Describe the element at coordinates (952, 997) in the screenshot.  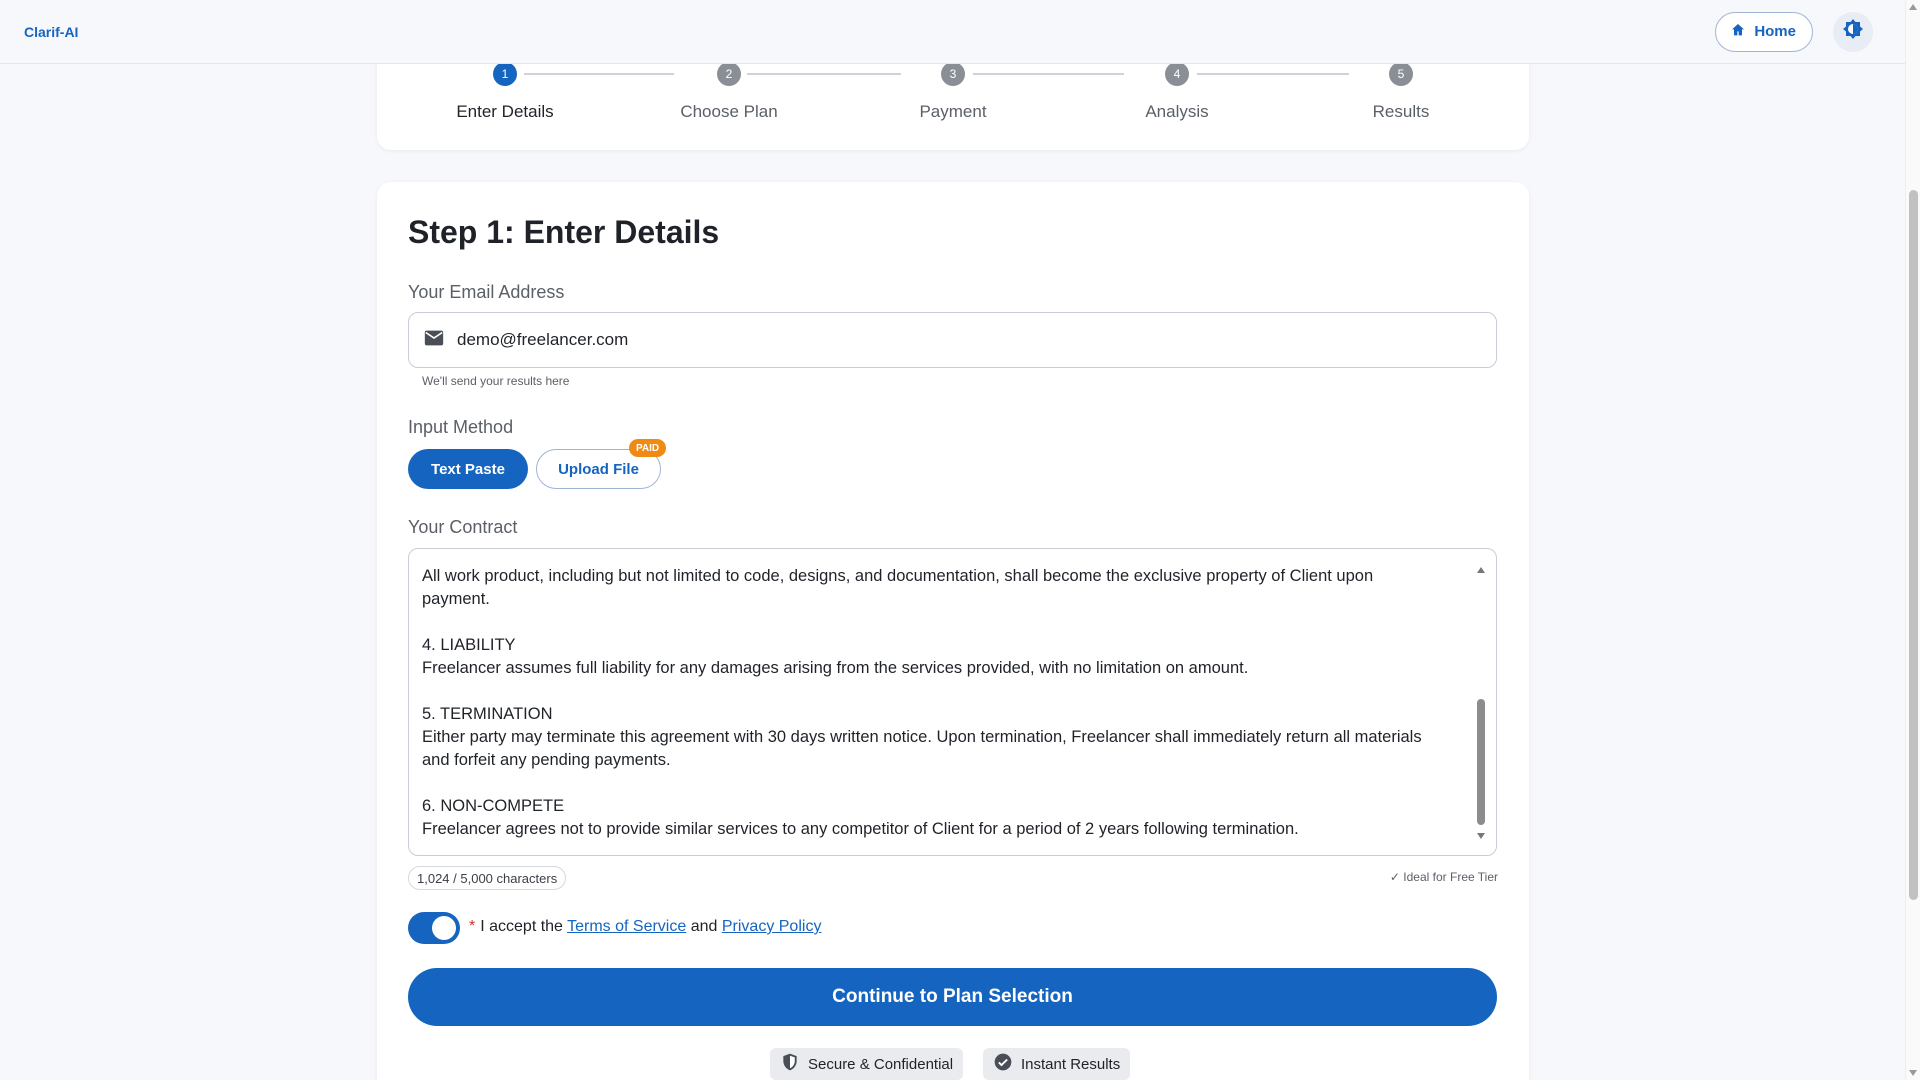
I see `continue-button: Continue to Plan Selection` at that location.